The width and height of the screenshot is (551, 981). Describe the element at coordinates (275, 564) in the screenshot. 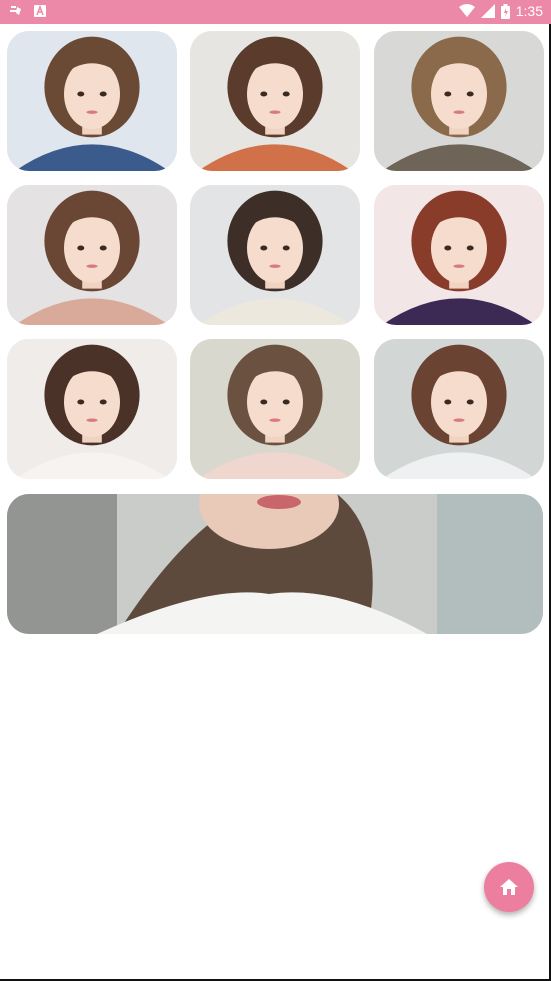

I see `hairstyle-banner-photo` at that location.